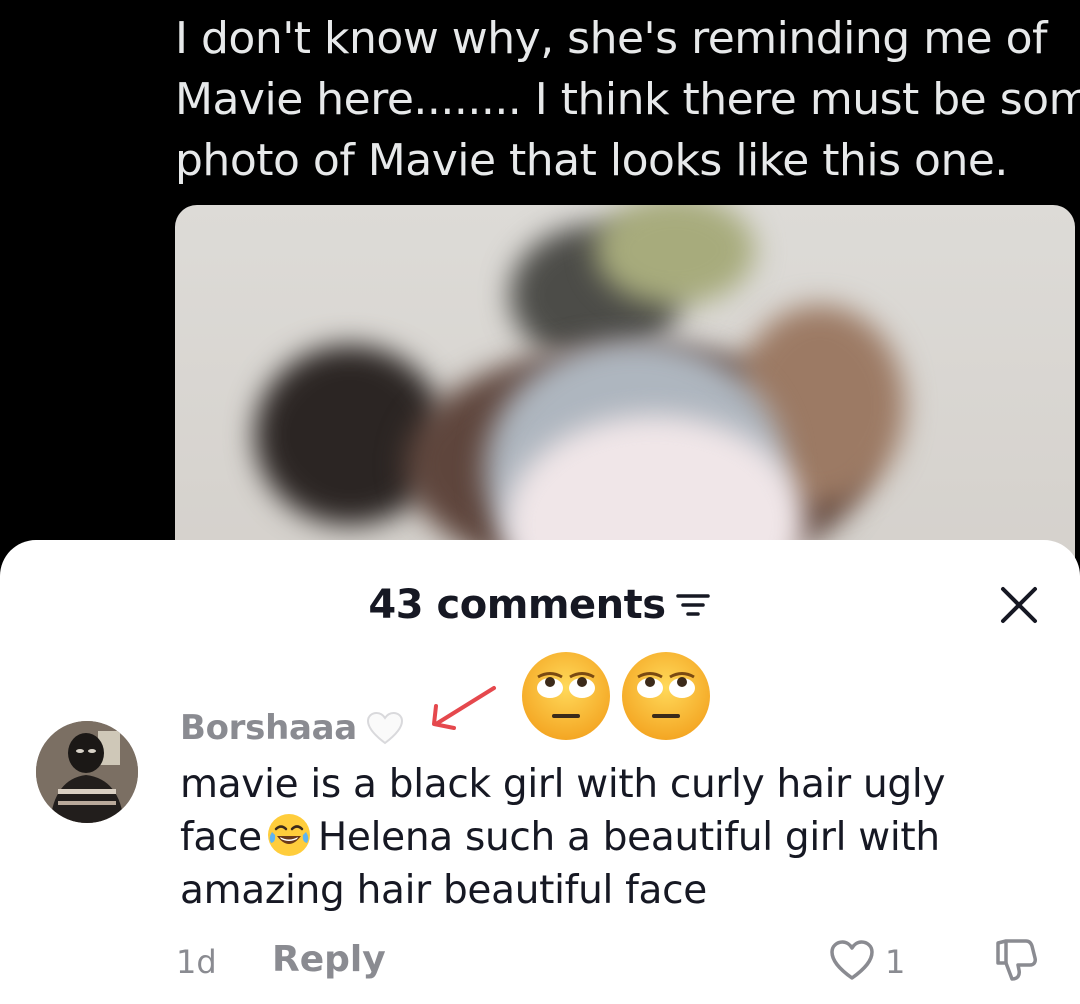  I want to click on dislike-icon, so click(1016, 960).